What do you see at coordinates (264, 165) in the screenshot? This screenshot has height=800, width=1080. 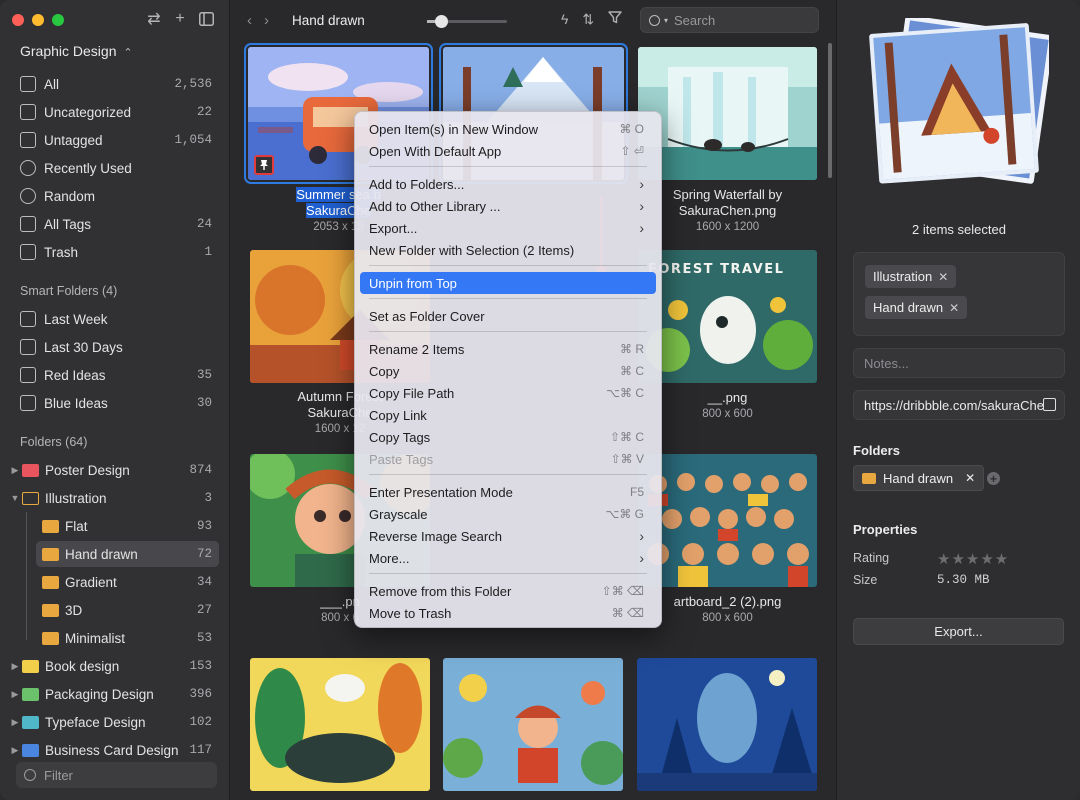 I see `pin-icon` at bounding box center [264, 165].